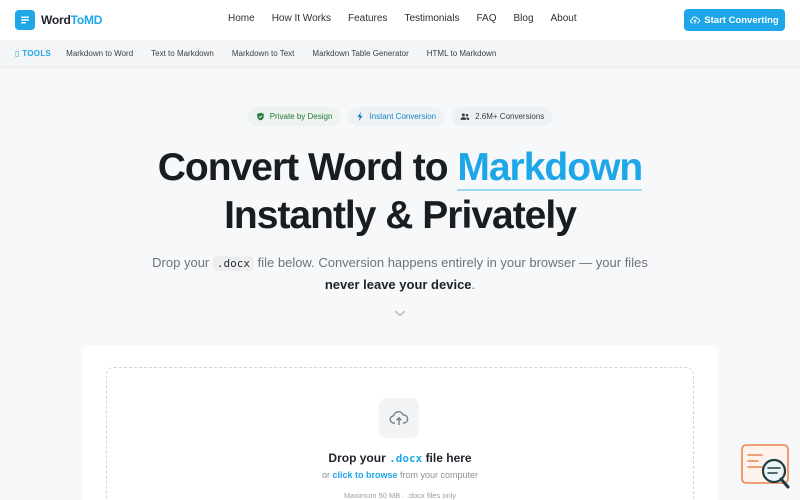 The image size is (800, 500). Describe the element at coordinates (564, 18) in the screenshot. I see `nav-about: About` at that location.